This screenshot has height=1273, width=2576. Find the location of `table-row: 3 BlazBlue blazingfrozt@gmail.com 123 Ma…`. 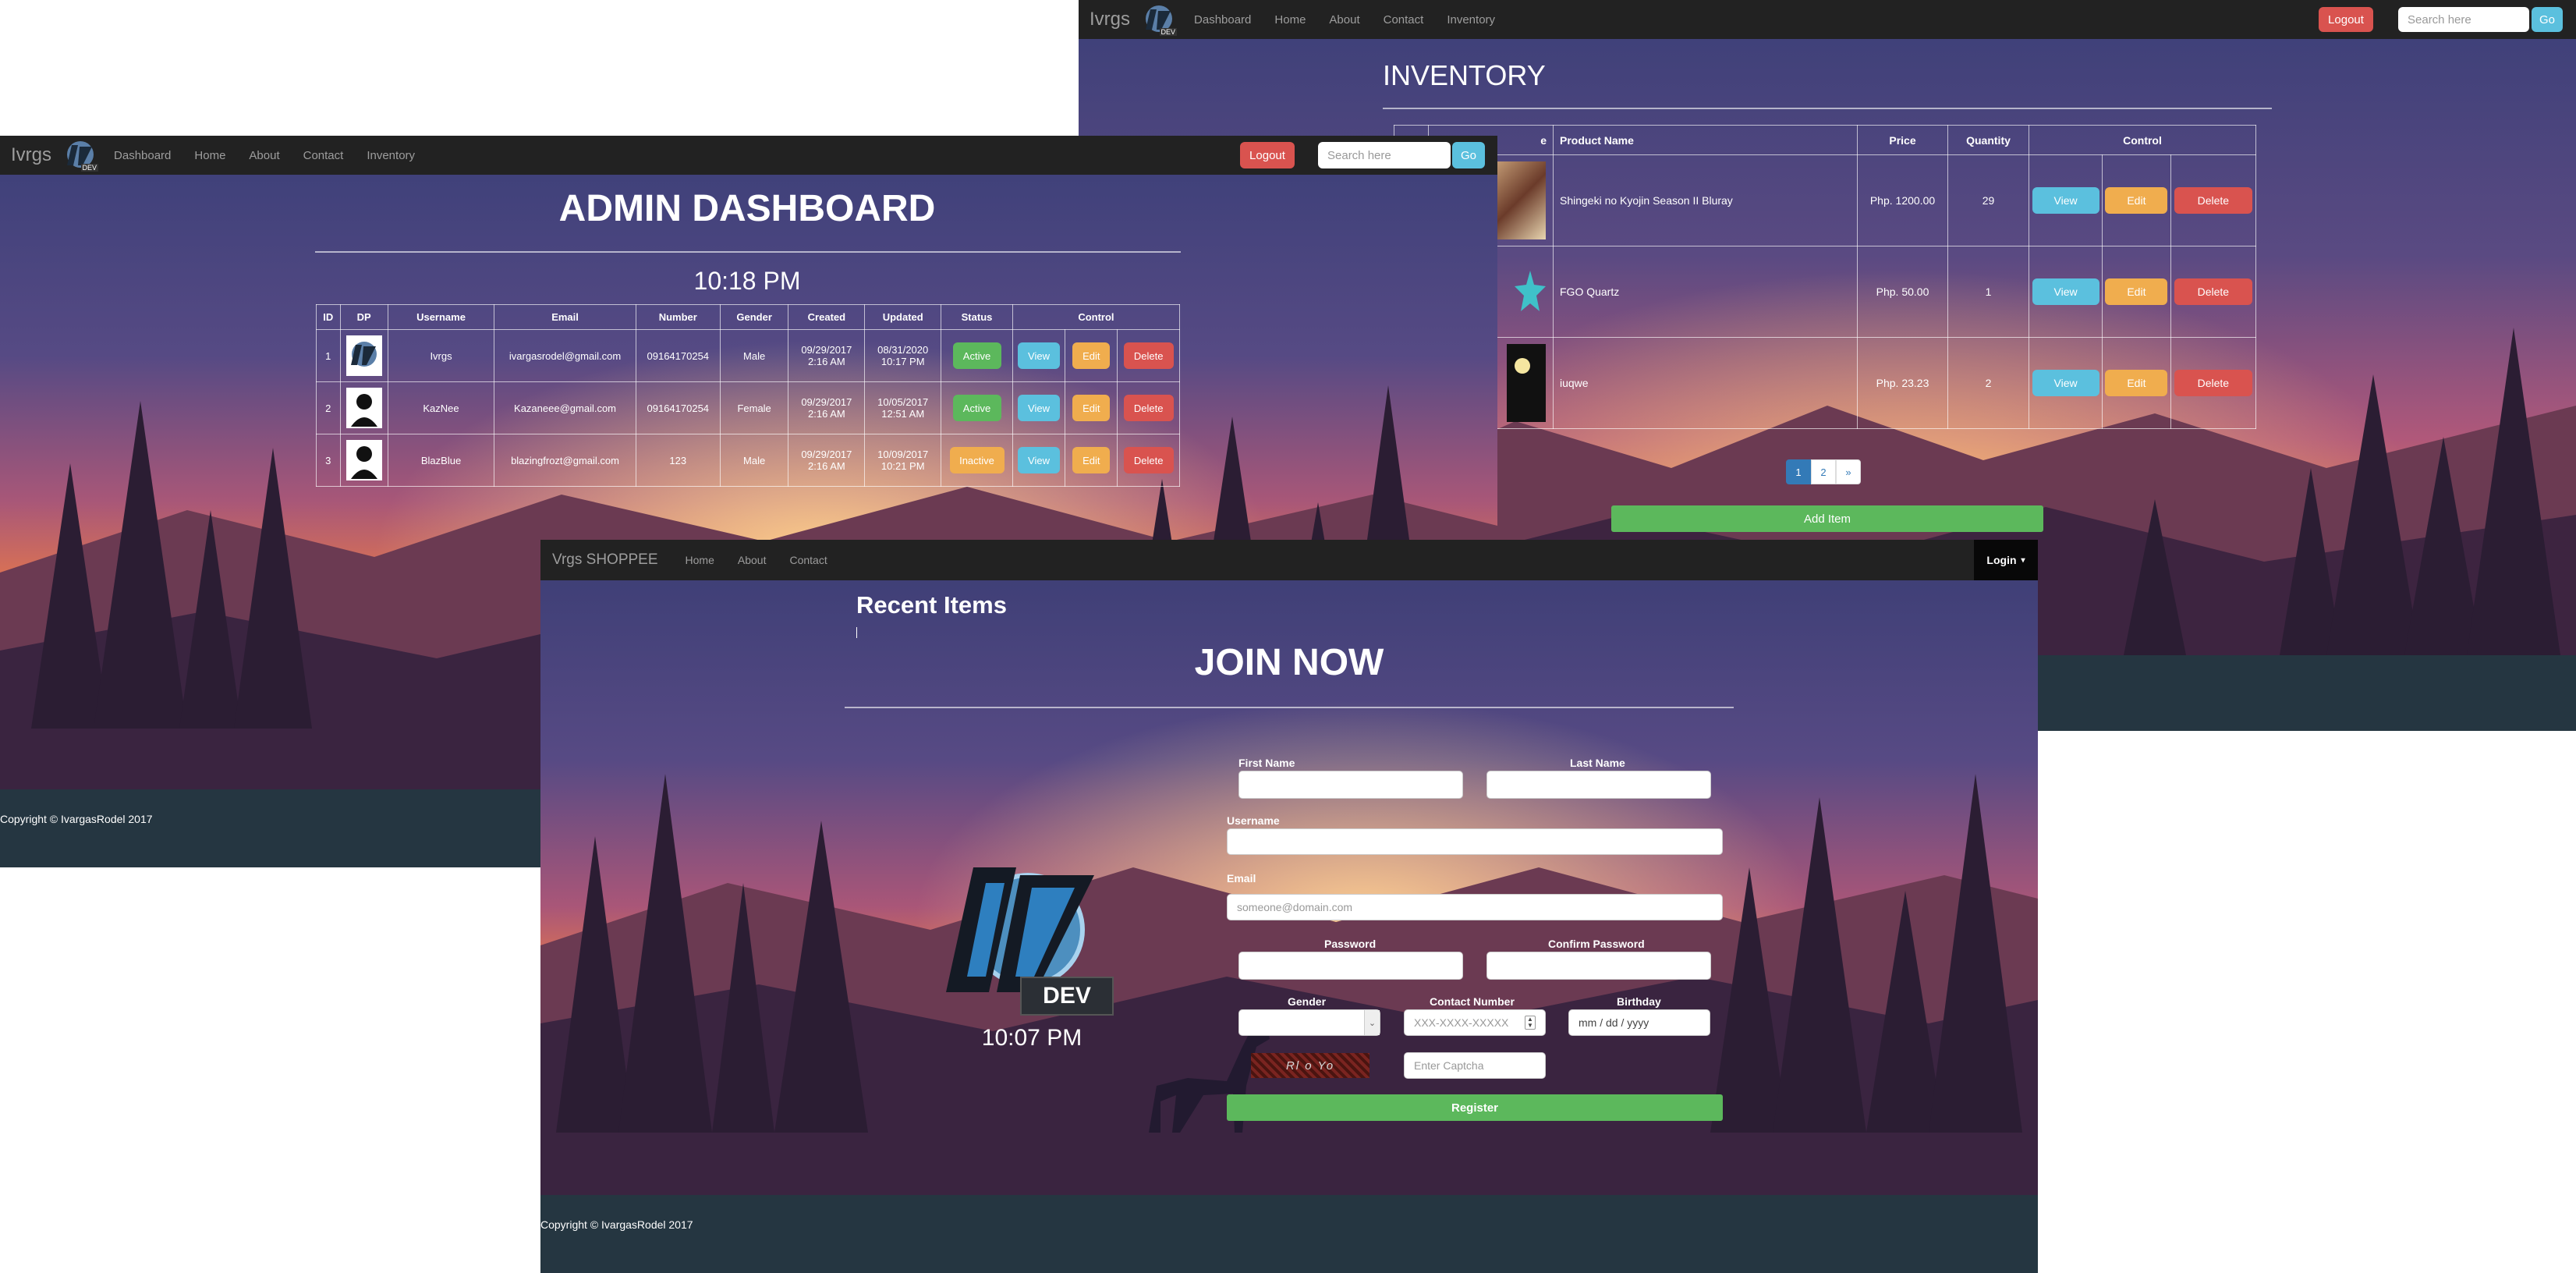

table-row: 3 BlazBlue blazingfrozt@gmail.com 123 Ma… is located at coordinates (748, 460).